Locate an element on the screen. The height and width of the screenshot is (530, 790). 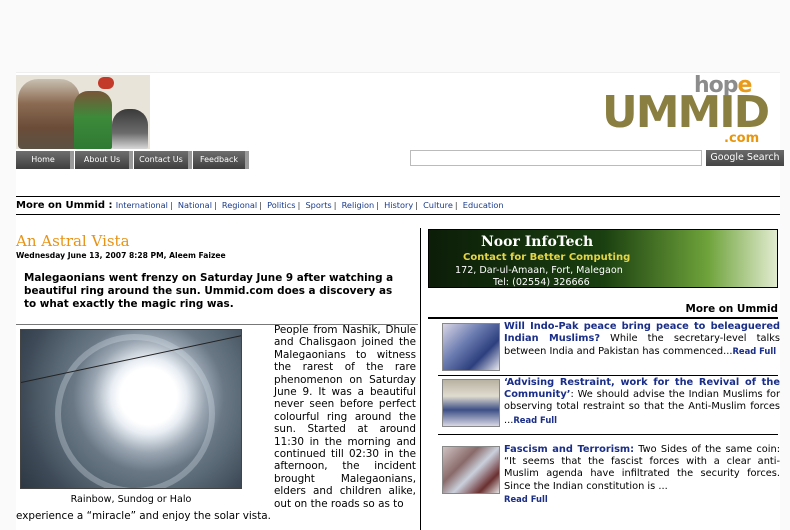
link-education: Education is located at coordinates (483, 205).